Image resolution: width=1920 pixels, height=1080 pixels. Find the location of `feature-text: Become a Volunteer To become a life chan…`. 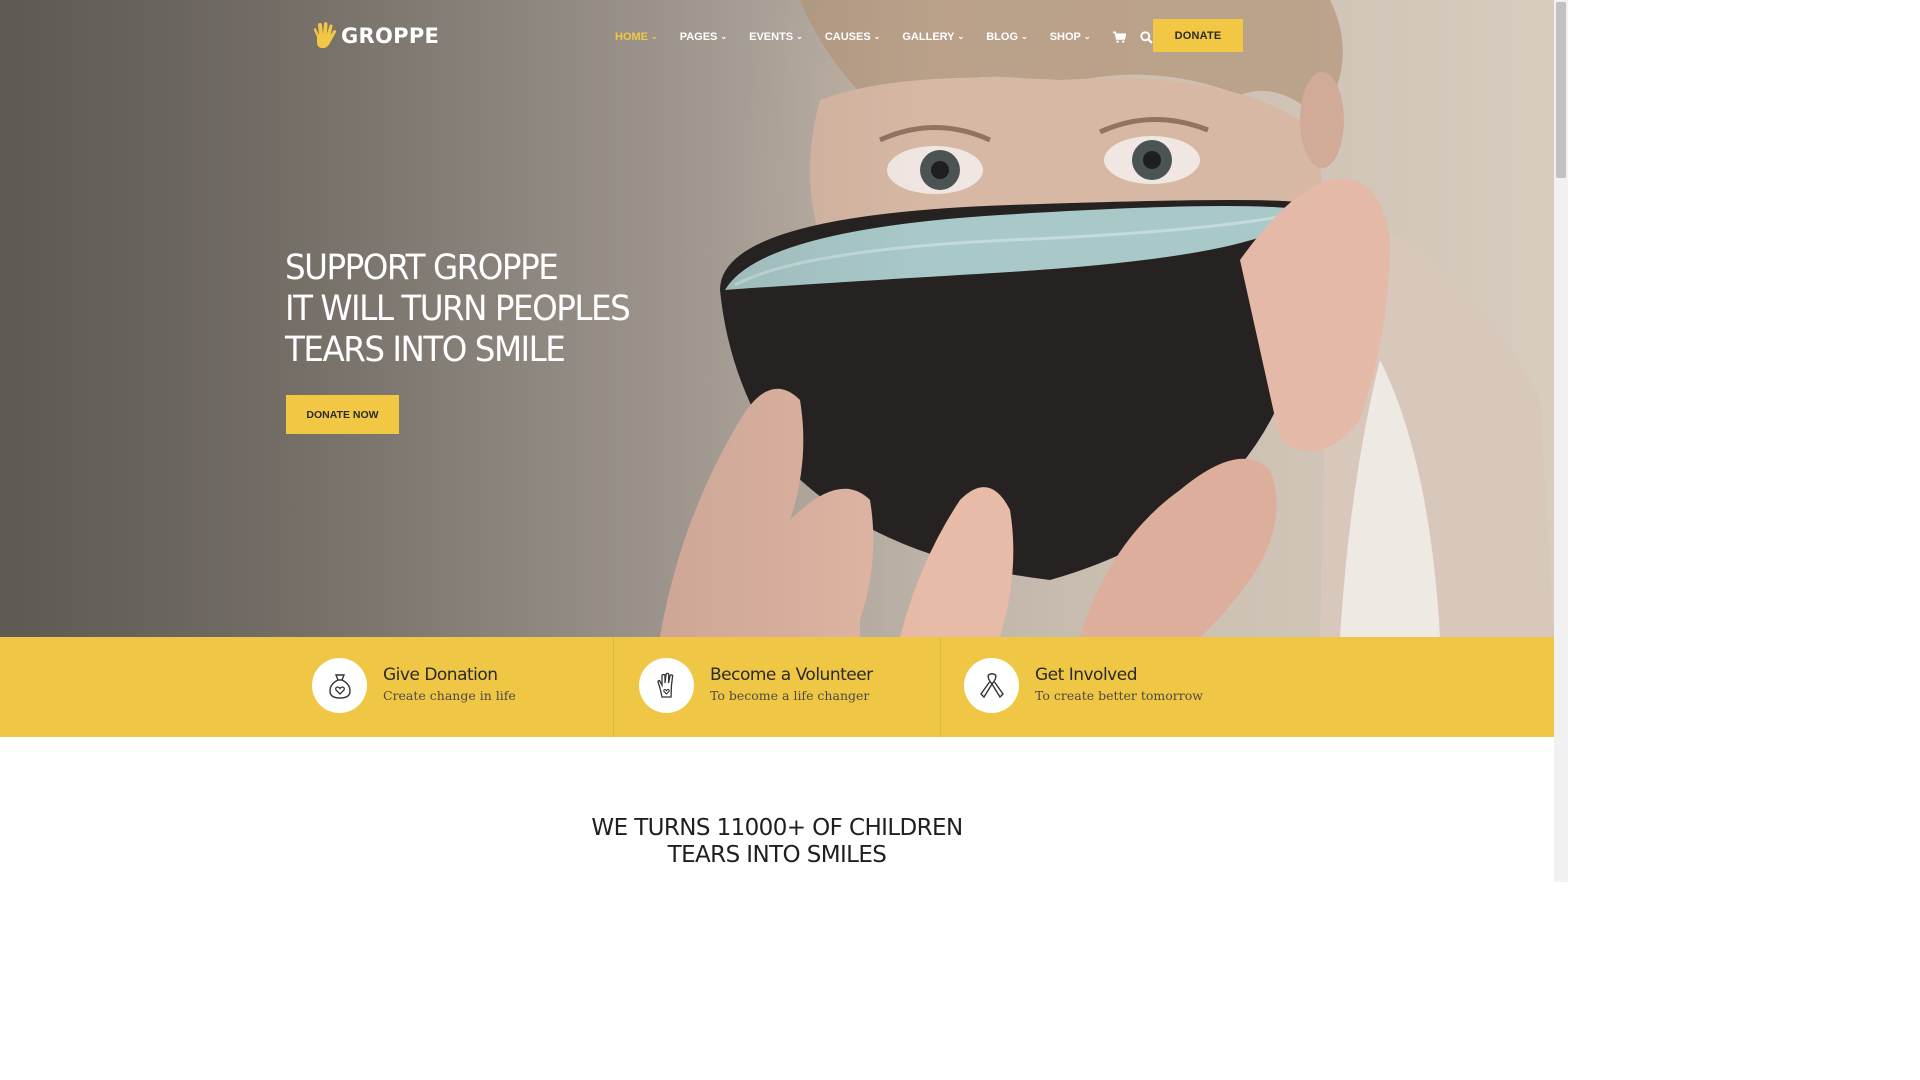

feature-text: Become a Volunteer To become a life chan… is located at coordinates (791, 685).